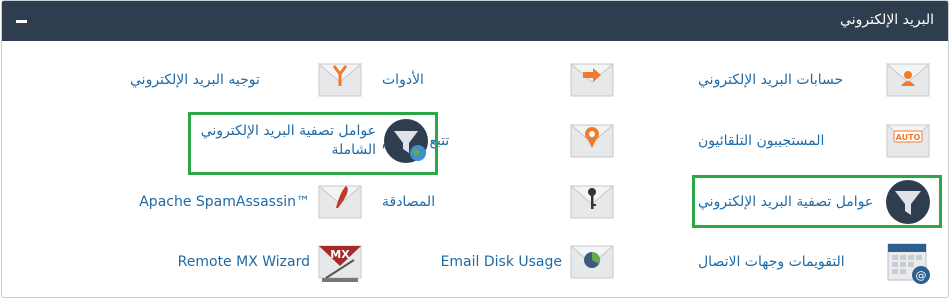  What do you see at coordinates (908, 80) in the screenshot?
I see `envelope-person-icon` at bounding box center [908, 80].